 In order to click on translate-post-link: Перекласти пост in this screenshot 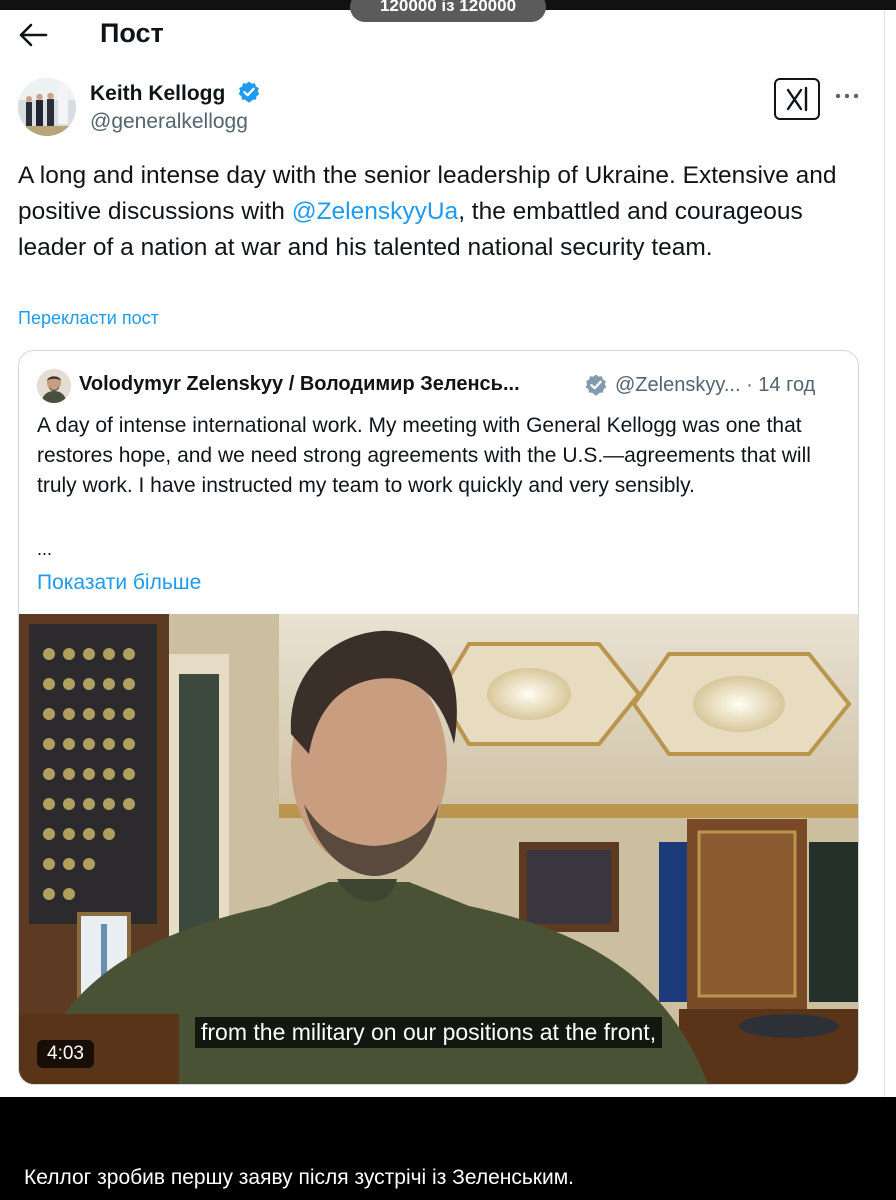, I will do `click(88, 318)`.